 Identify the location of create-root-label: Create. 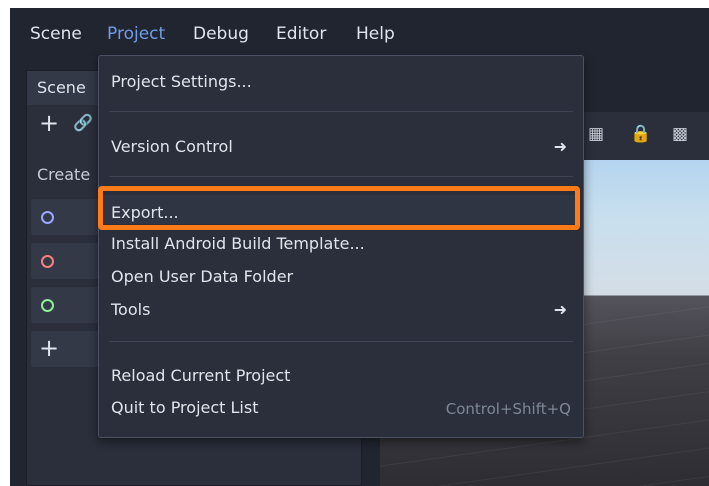
(64, 174).